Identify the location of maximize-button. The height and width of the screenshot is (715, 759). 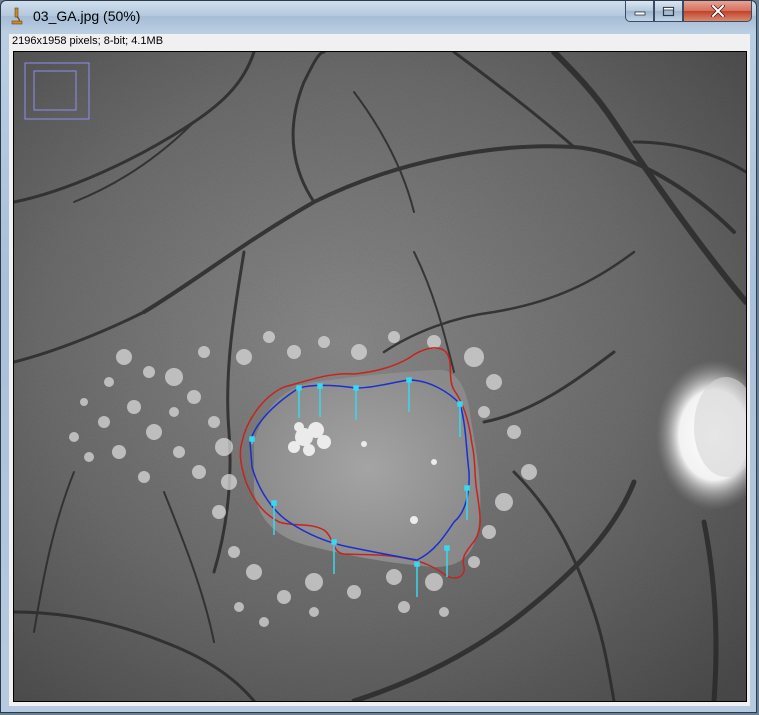
(668, 11).